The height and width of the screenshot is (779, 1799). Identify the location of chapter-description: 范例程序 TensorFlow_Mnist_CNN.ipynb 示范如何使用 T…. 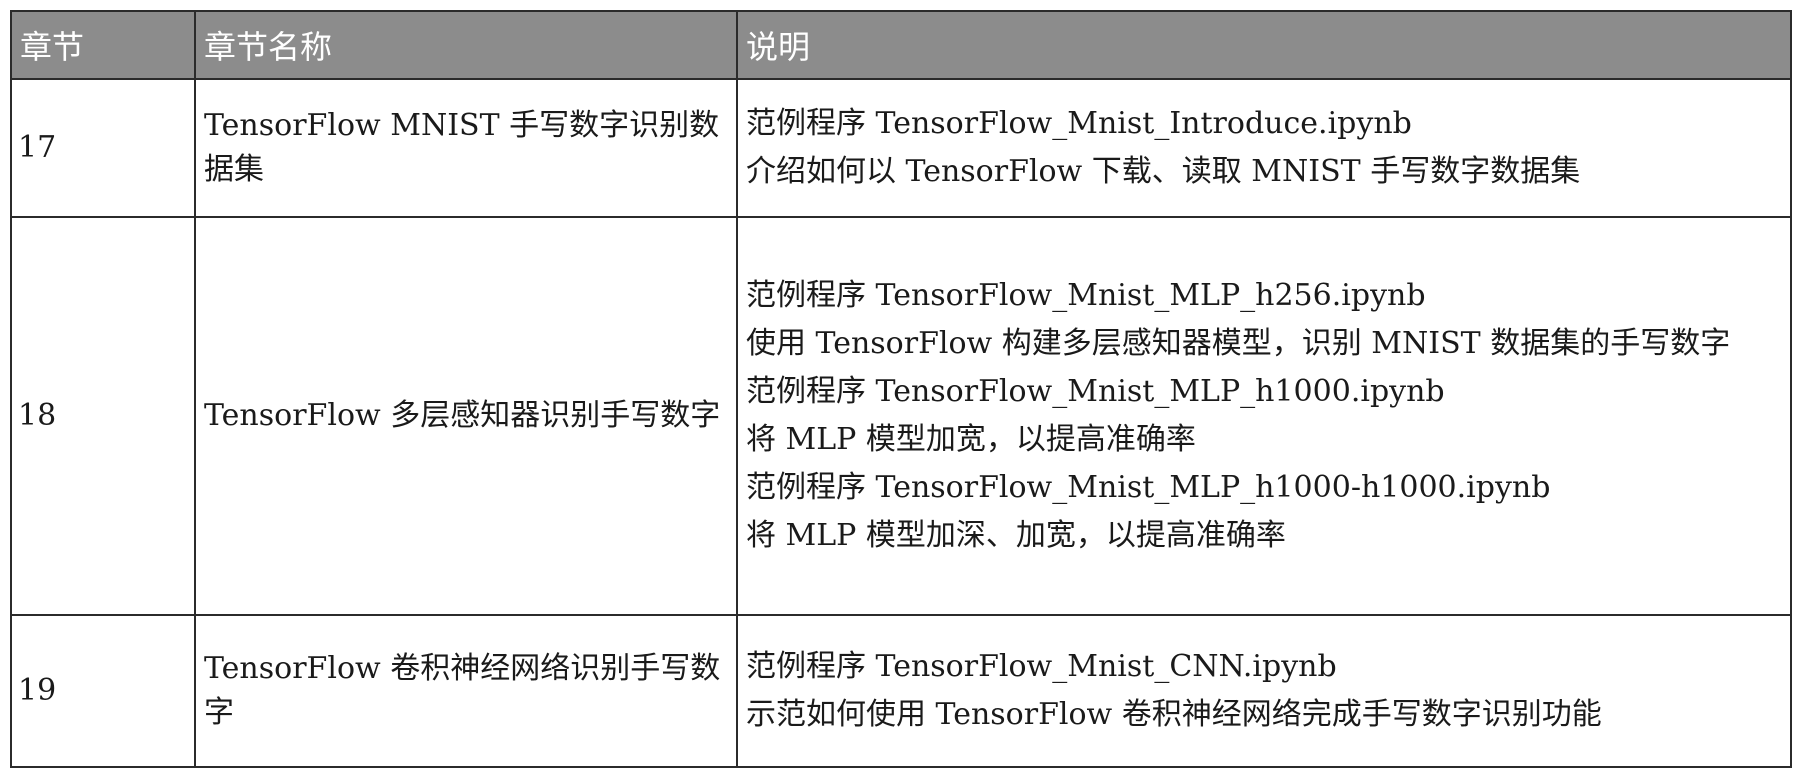
(1264, 691).